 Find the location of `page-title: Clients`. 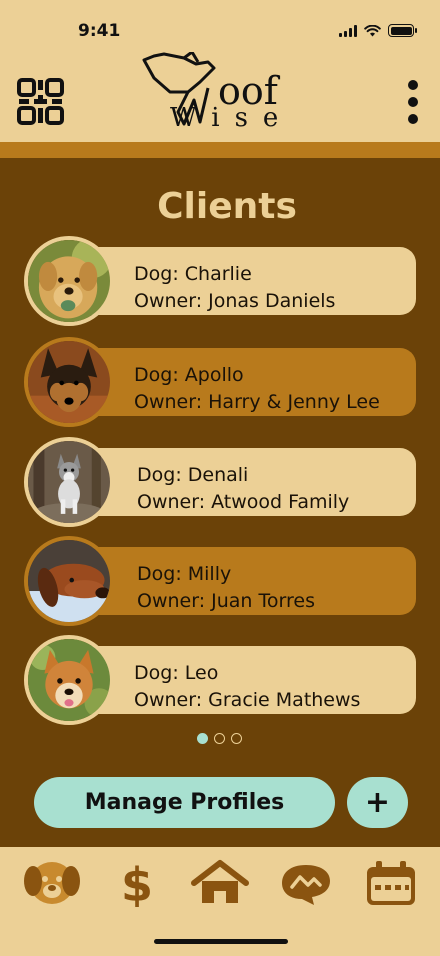

page-title: Clients is located at coordinates (227, 206).